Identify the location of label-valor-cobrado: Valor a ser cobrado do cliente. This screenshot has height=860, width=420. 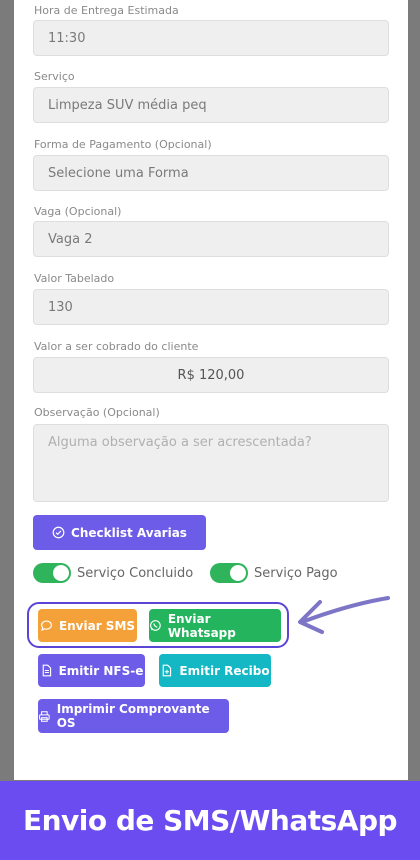
(116, 346).